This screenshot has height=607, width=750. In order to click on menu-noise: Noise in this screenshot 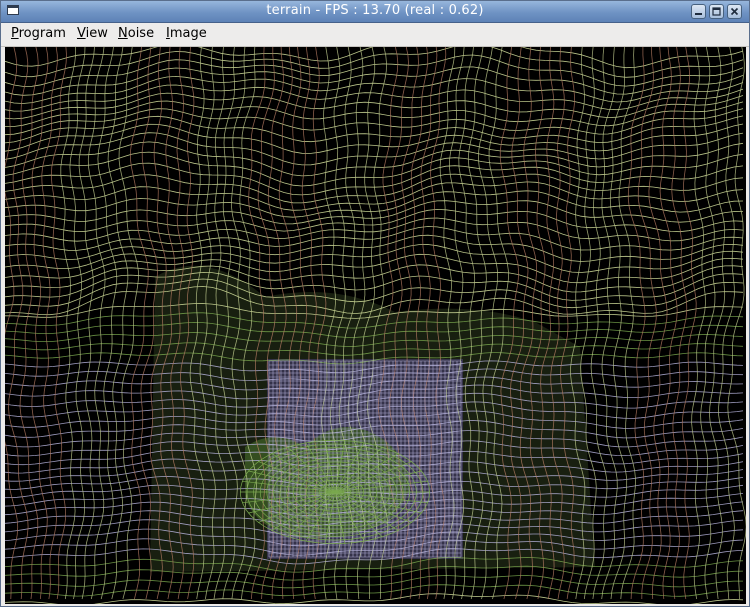, I will do `click(136, 33)`.